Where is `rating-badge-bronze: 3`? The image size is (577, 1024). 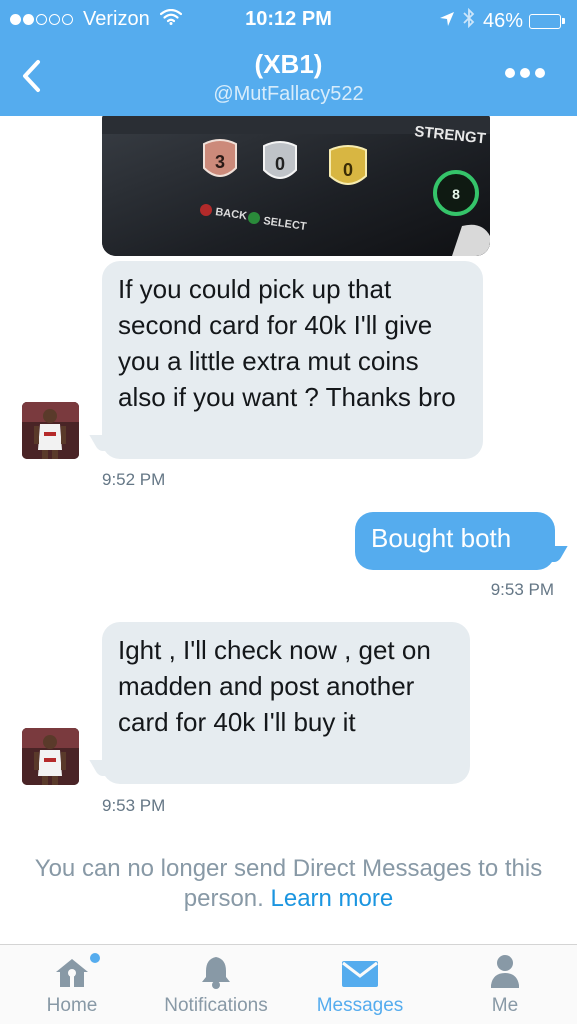
rating-badge-bronze: 3 is located at coordinates (220, 162).